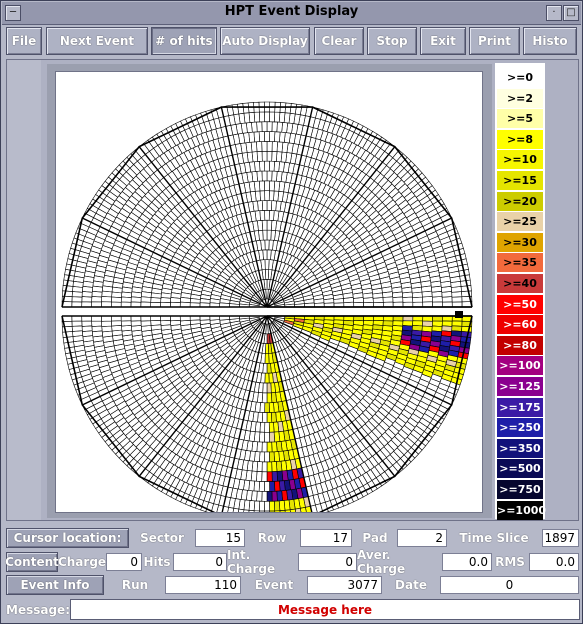 This screenshot has height=624, width=583. Describe the element at coordinates (24, 41) in the screenshot. I see `file-button: File` at that location.